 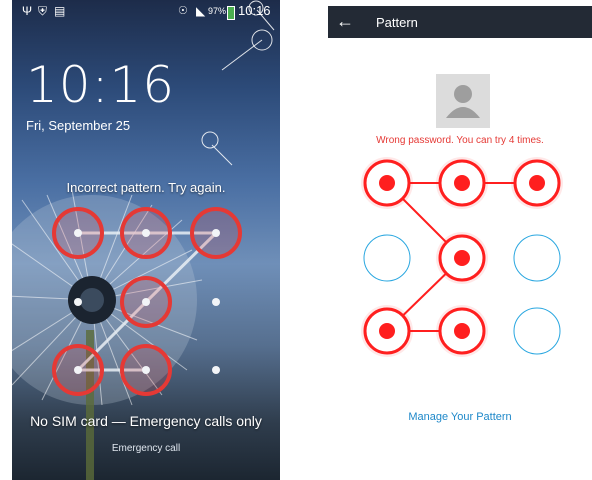 I want to click on battery-icon, so click(x=231, y=13).